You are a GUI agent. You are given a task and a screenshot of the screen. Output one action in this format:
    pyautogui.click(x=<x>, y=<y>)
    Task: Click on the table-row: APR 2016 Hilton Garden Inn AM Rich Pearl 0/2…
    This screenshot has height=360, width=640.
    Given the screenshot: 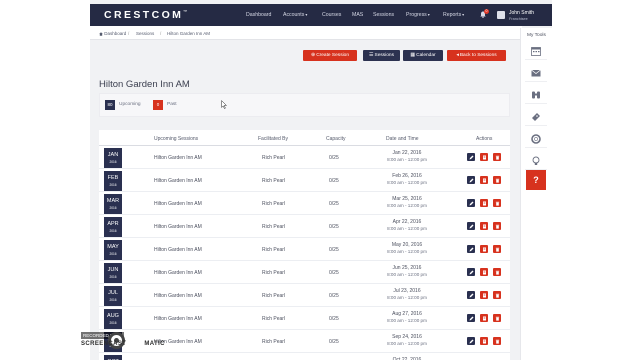 What is the action you would take?
    pyautogui.click(x=304, y=226)
    